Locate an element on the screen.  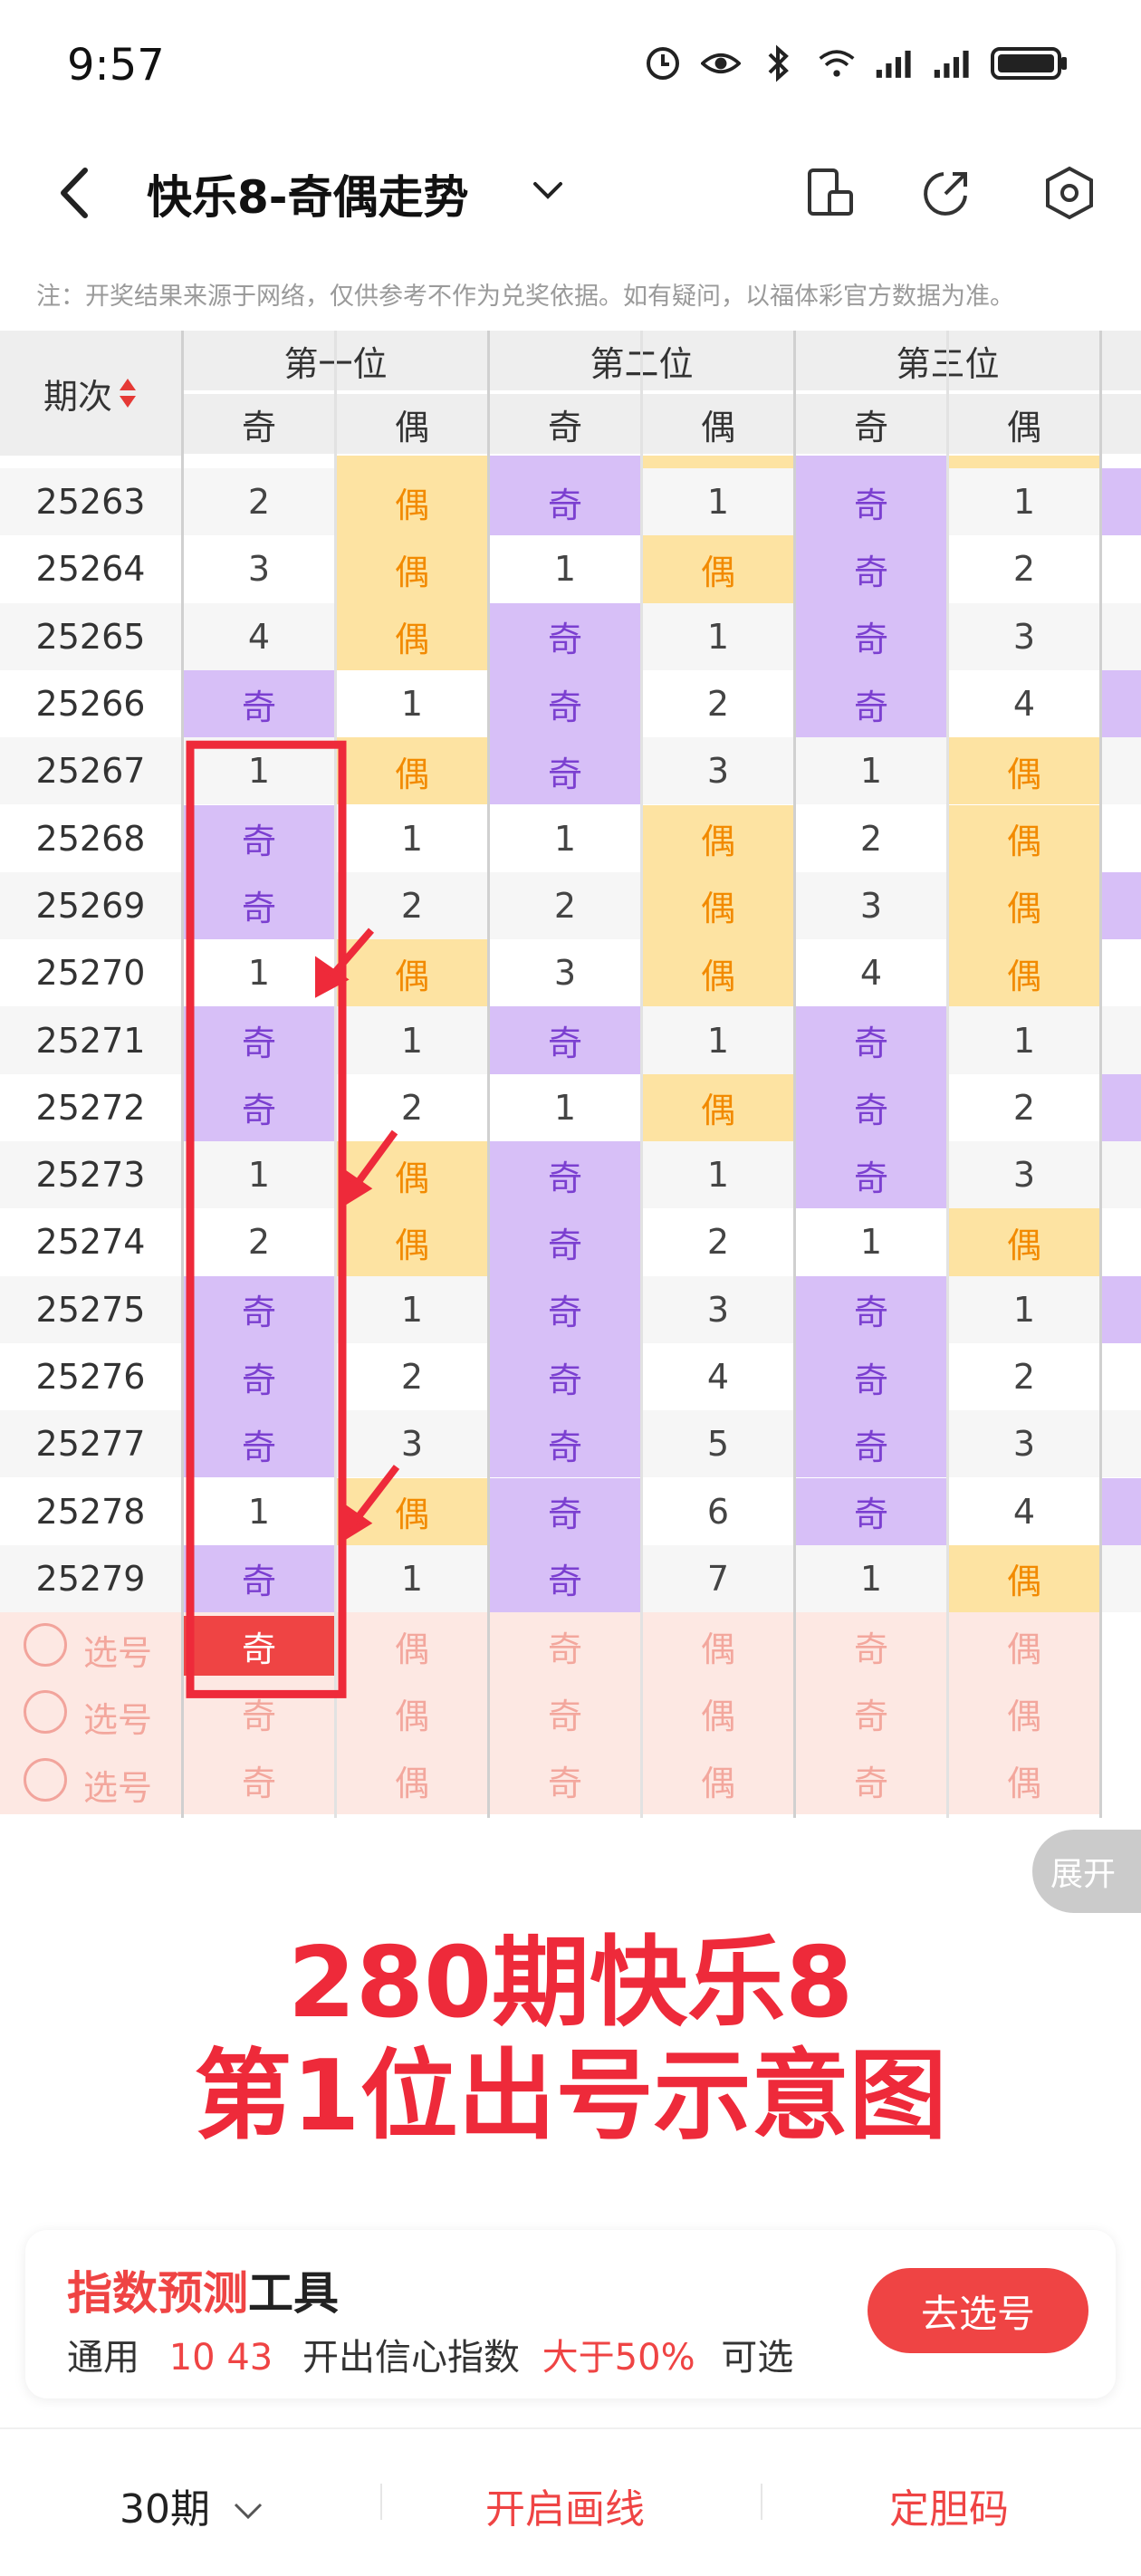
bluetooth-icon is located at coordinates (779, 63).